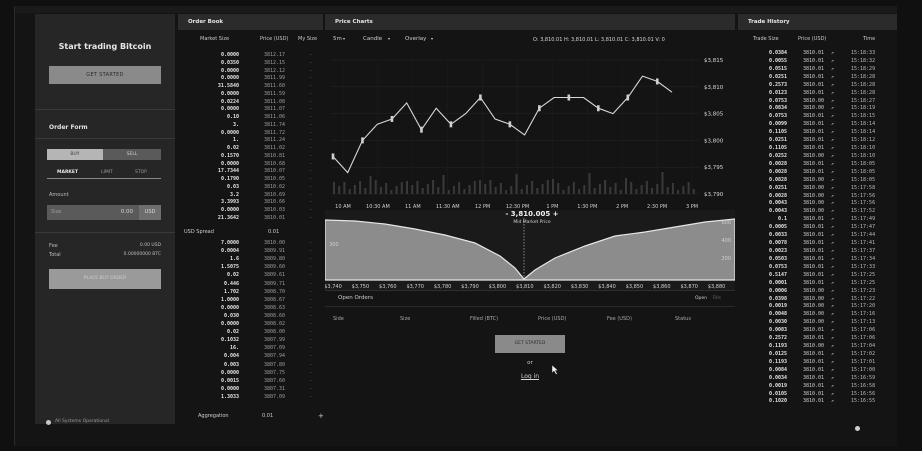 This screenshot has width=922, height=451. What do you see at coordinates (863, 235) in the screenshot?
I see `trade-time: 15:17:44` at bounding box center [863, 235].